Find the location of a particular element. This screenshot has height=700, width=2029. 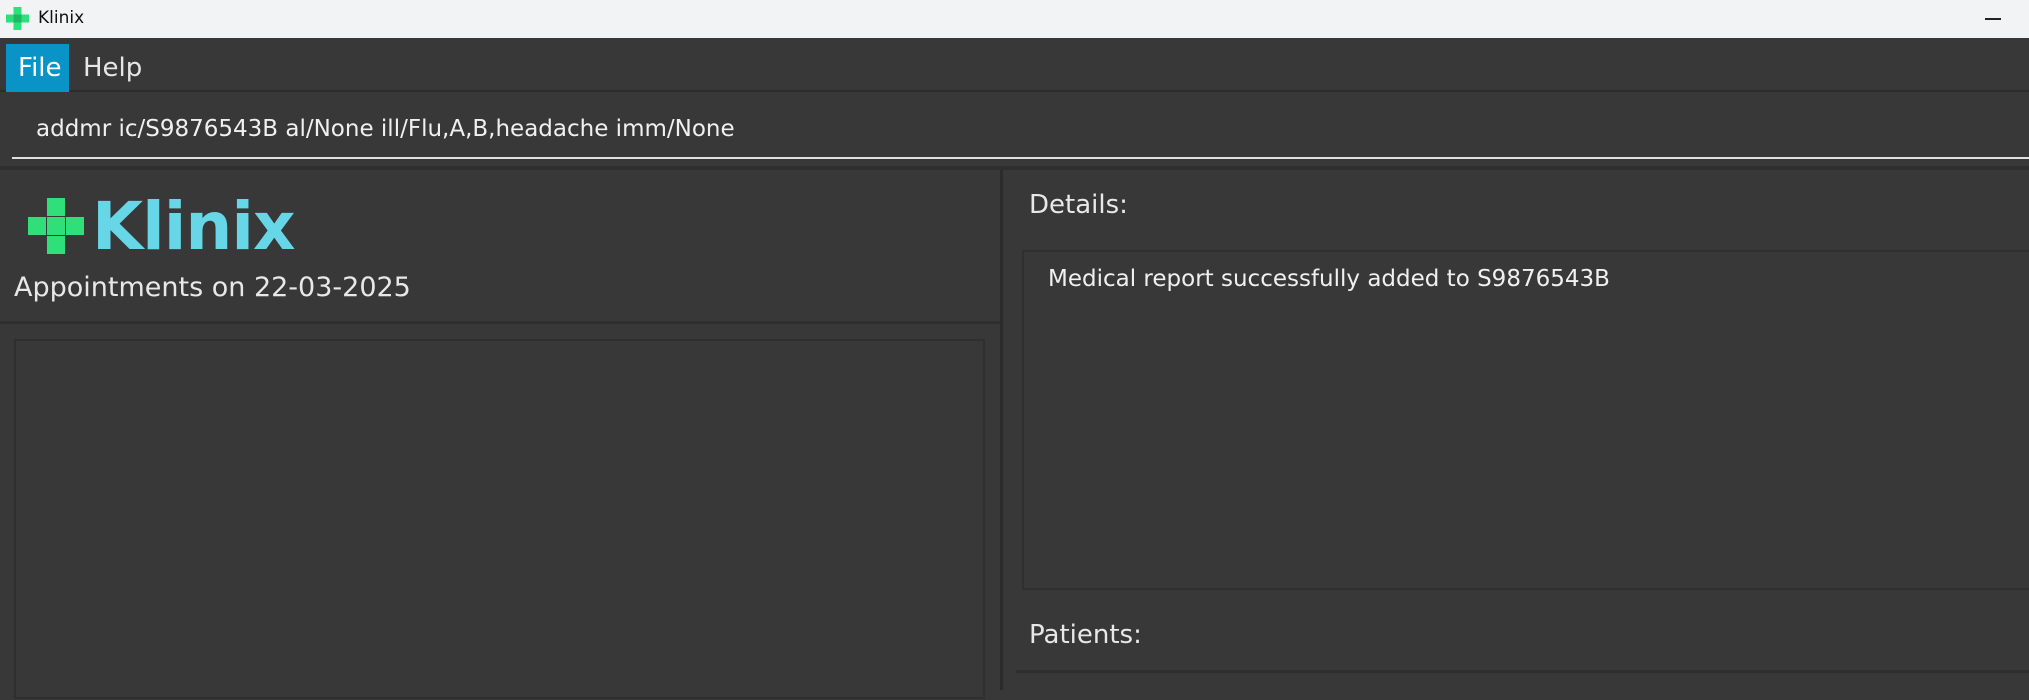

minimize-icon is located at coordinates (1993, 19).